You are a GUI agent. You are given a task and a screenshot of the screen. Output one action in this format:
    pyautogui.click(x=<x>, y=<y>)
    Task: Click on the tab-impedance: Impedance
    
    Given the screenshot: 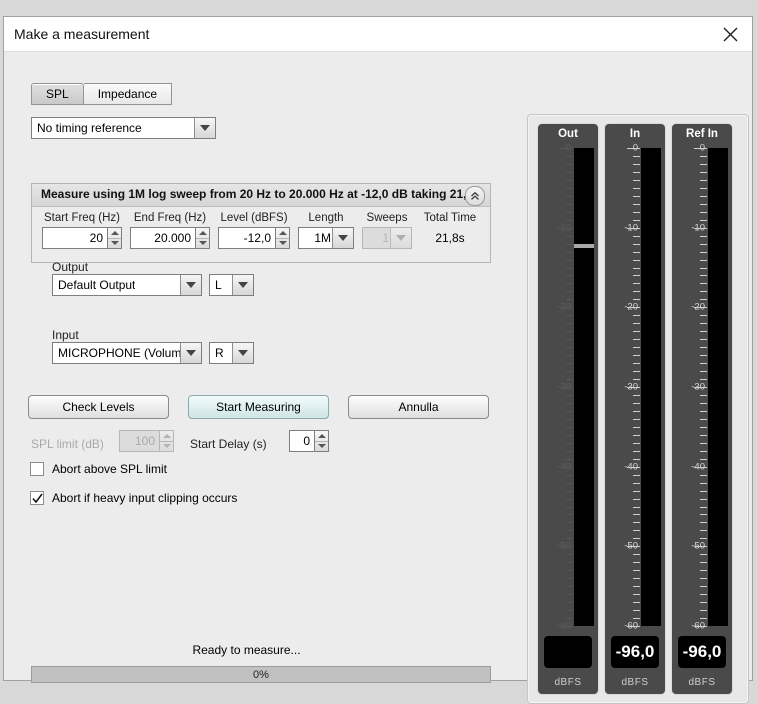 What is the action you would take?
    pyautogui.click(x=128, y=94)
    